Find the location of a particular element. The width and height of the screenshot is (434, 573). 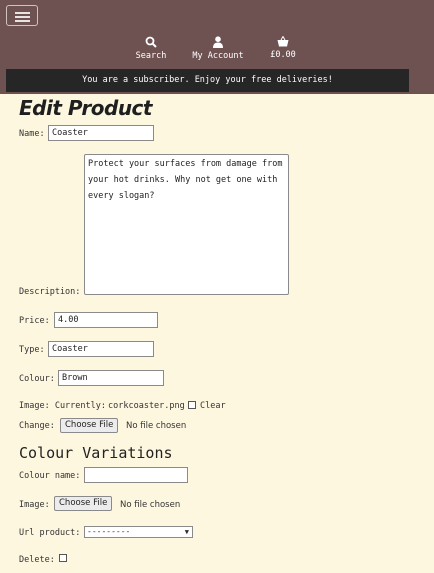

image-current-link: corkcoaster.png is located at coordinates (146, 406).